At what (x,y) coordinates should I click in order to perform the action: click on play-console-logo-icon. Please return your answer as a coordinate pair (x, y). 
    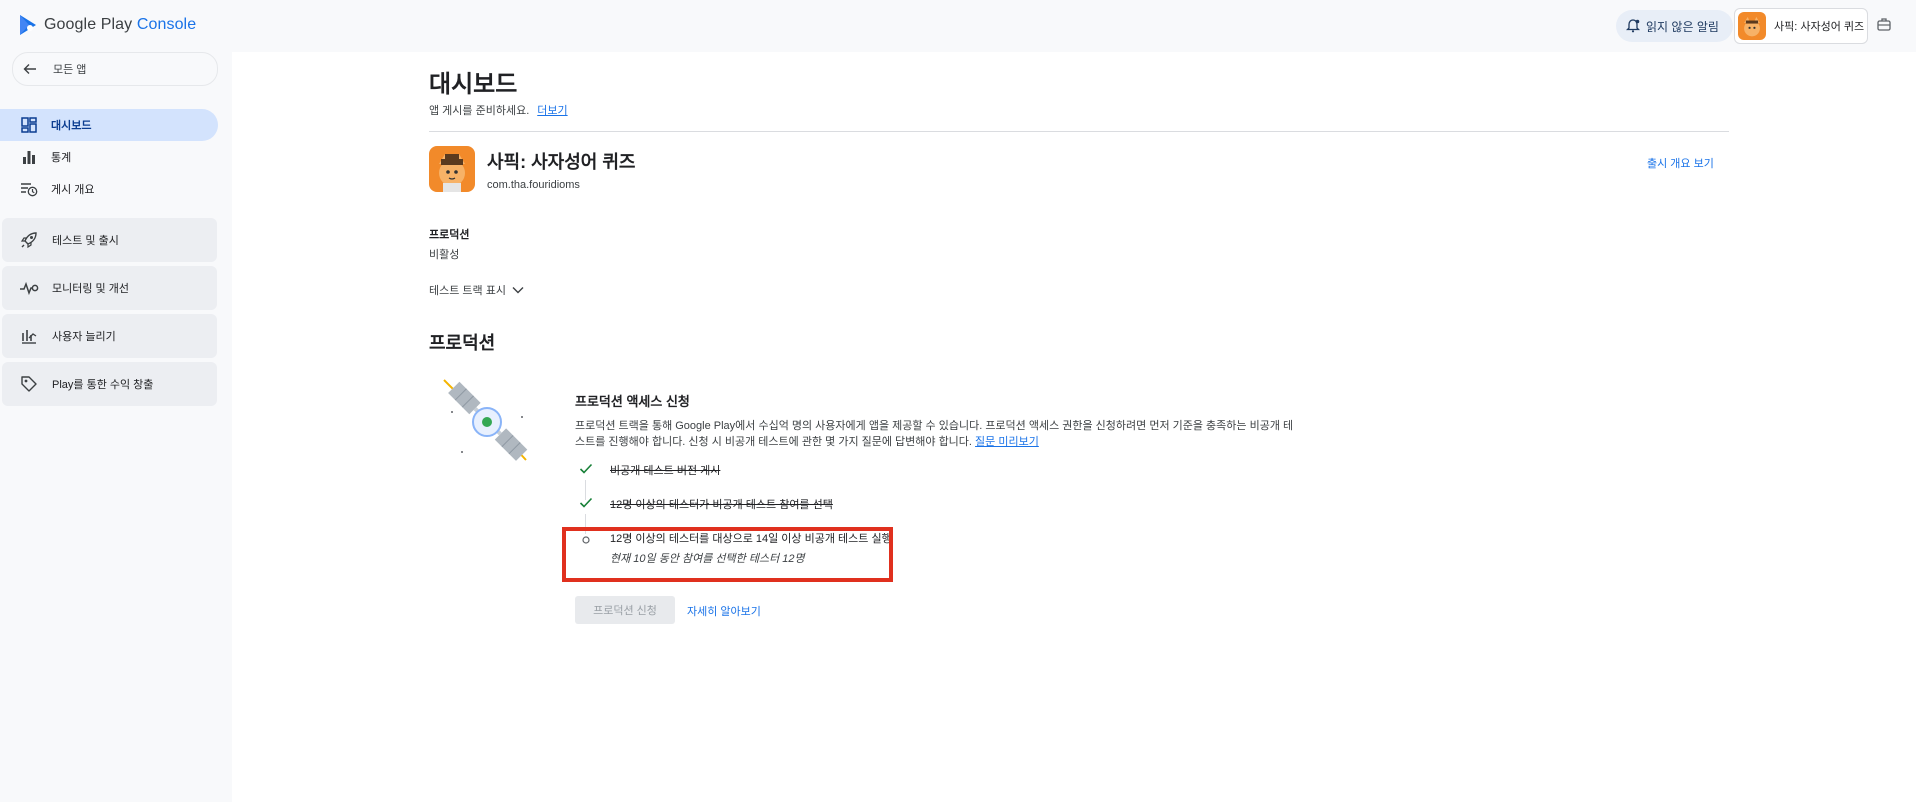
    Looking at the image, I should click on (28, 25).